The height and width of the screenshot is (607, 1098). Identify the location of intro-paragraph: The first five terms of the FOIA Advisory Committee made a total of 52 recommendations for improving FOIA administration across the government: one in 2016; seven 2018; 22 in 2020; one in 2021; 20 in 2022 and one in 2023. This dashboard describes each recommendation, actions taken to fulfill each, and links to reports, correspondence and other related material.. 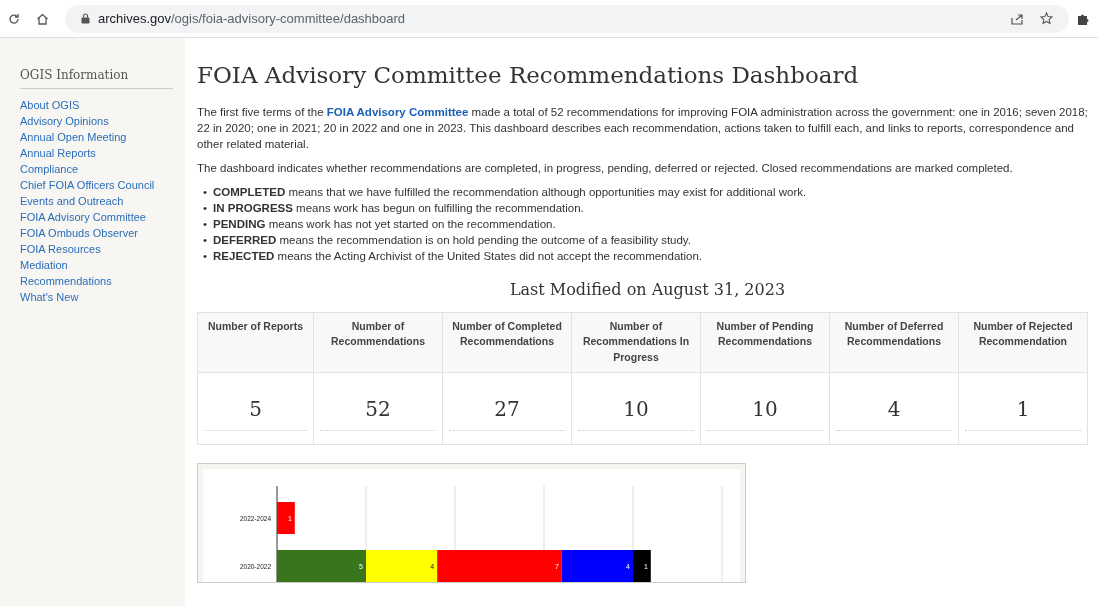
(643, 128).